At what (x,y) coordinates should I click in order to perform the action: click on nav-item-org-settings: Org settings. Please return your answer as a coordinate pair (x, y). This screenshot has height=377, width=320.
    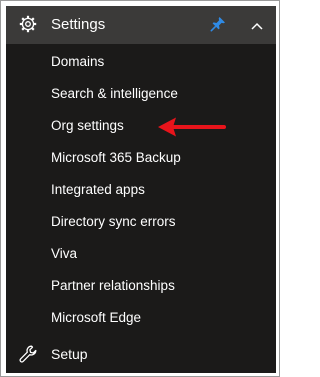
    Looking at the image, I should click on (87, 126).